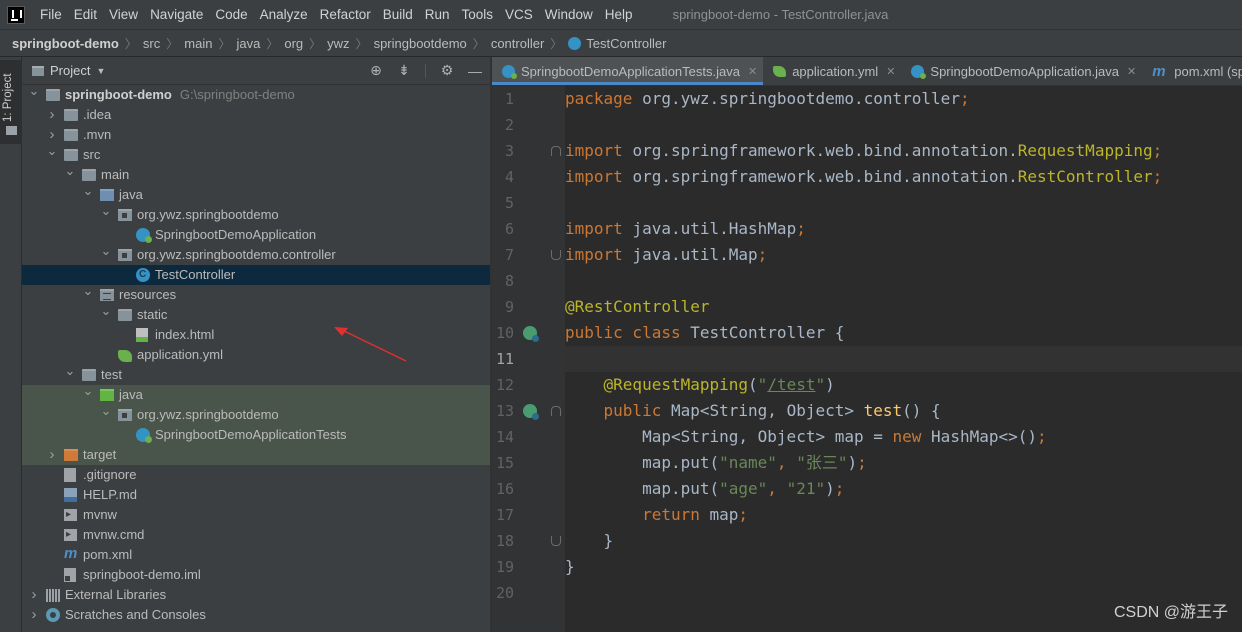 This screenshot has width=1242, height=632. What do you see at coordinates (617, 43) in the screenshot?
I see `breadcrumb-item: TestController` at bounding box center [617, 43].